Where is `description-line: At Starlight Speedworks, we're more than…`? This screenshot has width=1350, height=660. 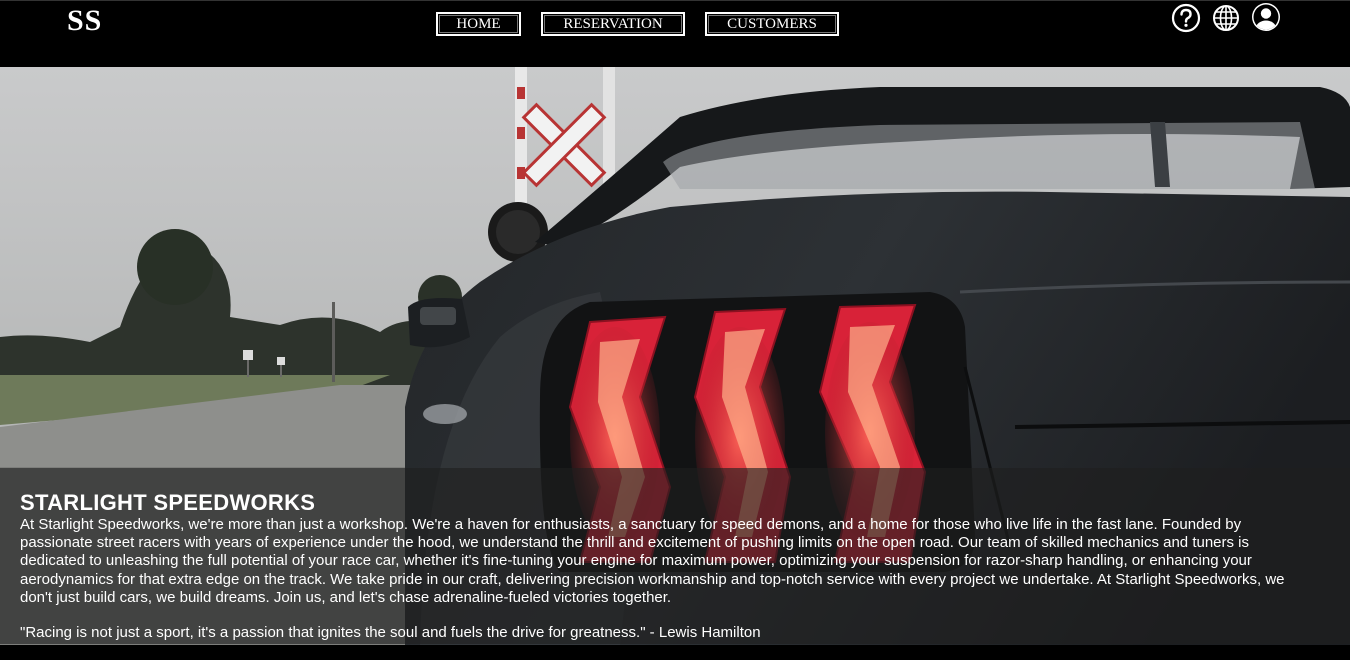 description-line: At Starlight Speedworks, we're more than… is located at coordinates (631, 524).